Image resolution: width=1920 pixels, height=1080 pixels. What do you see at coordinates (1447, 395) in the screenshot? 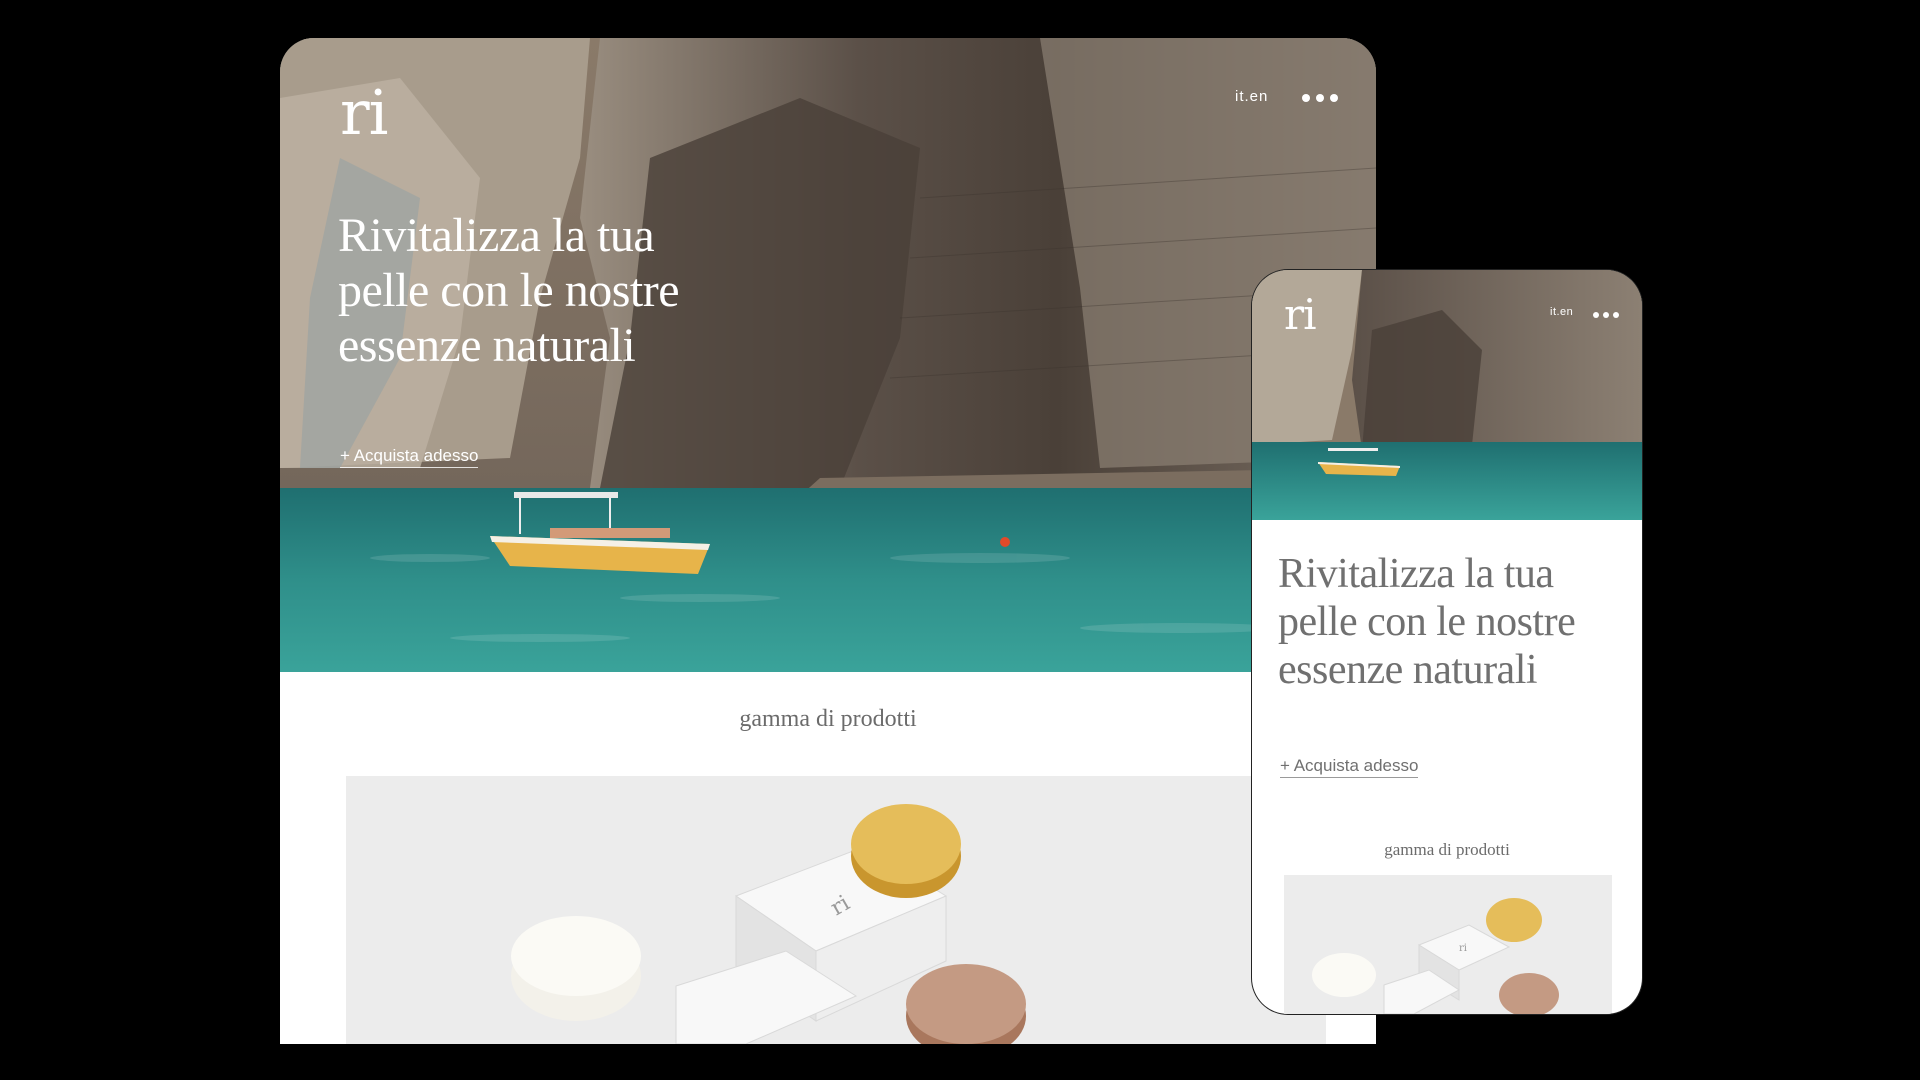
I see `hero-image: ri it.en` at bounding box center [1447, 395].